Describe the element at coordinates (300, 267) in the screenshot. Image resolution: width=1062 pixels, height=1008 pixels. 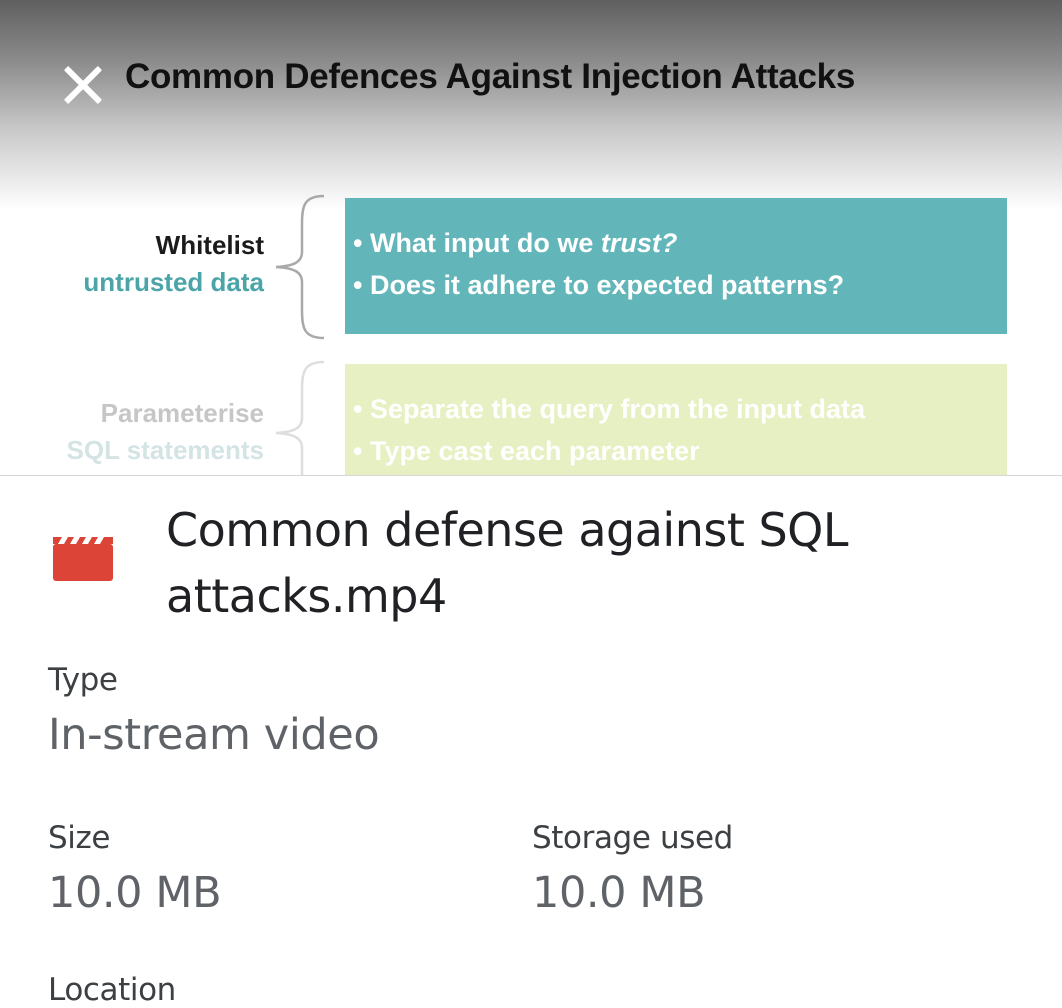
I see `row-1-brace-icon` at that location.